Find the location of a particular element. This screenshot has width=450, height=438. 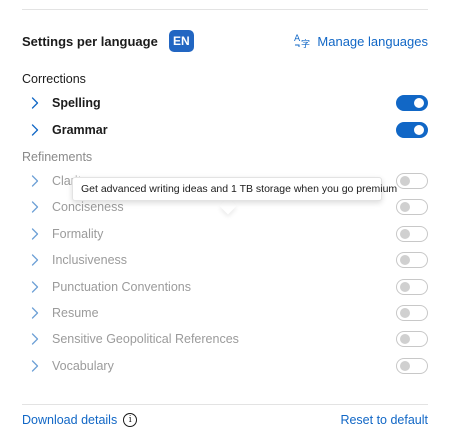

top-divider is located at coordinates (225, 9).